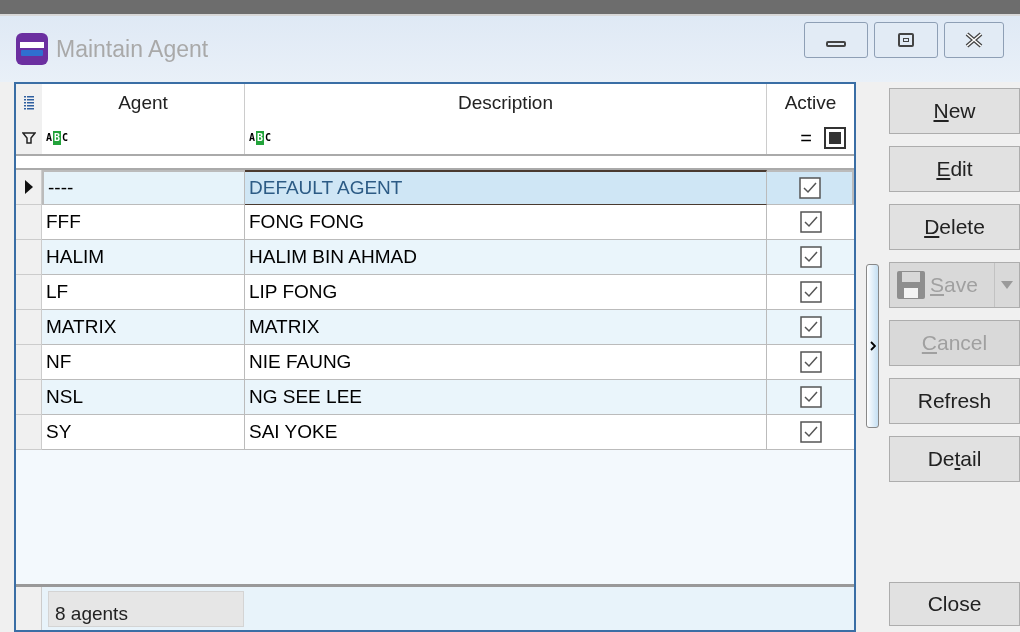 The image size is (1020, 632). Describe the element at coordinates (435, 257) in the screenshot. I see `table-row: HALIM HALIM BIN AHMAD` at that location.